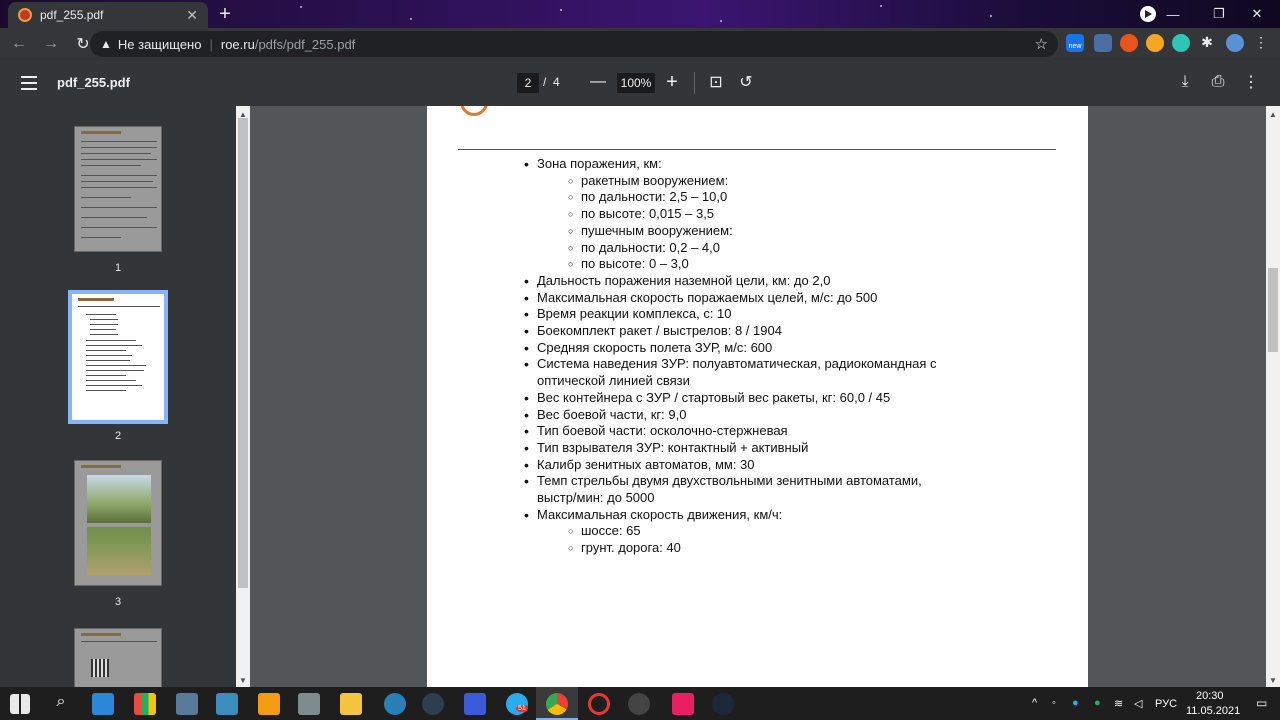 The image size is (1280, 720). What do you see at coordinates (672, 82) in the screenshot?
I see `zoom-in-icon: +` at bounding box center [672, 82].